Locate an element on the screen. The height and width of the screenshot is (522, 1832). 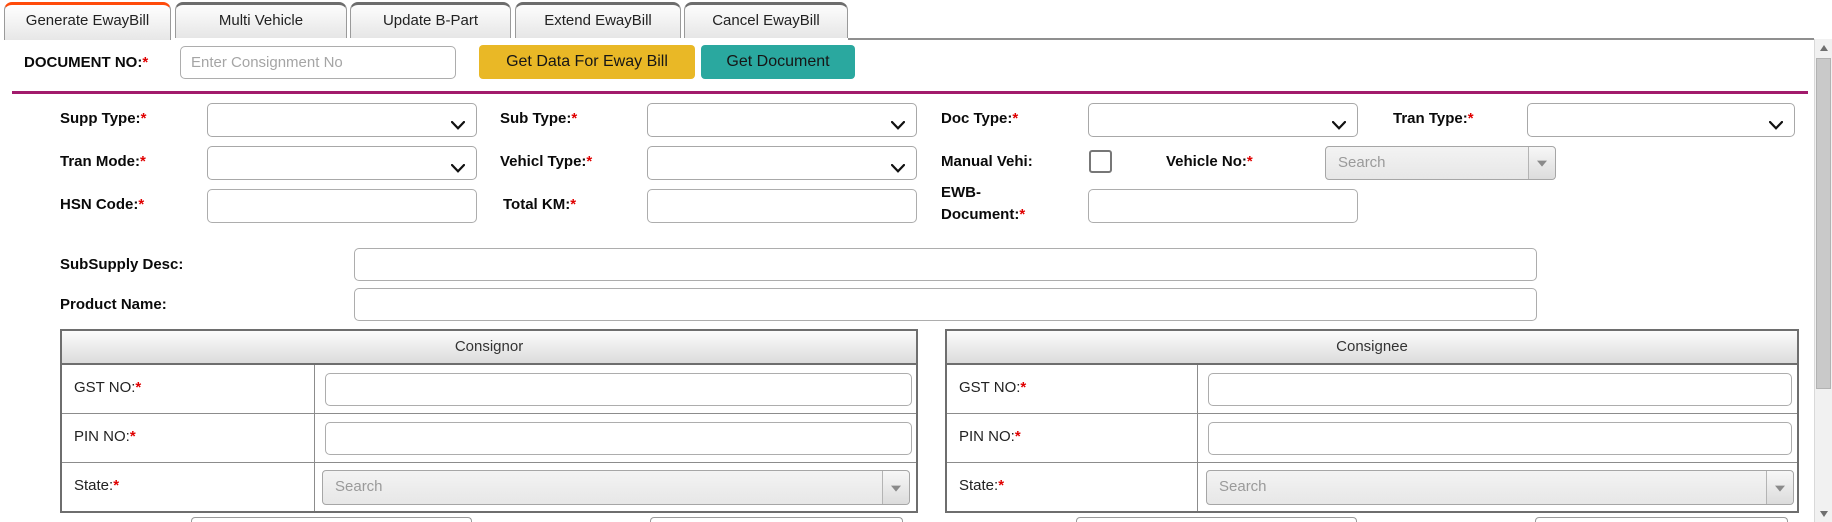
scrollbar-thumb is located at coordinates (1823, 223).